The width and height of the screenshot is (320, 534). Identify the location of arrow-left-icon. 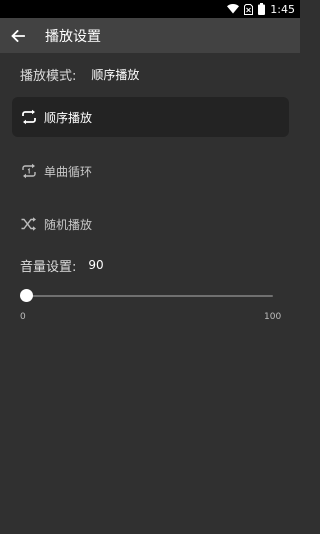
(18, 35).